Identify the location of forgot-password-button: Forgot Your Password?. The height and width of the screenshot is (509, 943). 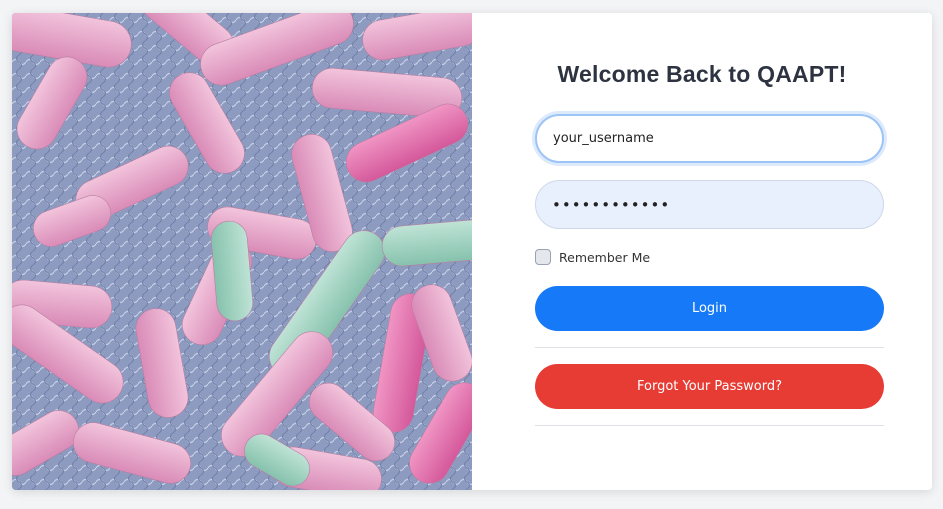
(709, 386).